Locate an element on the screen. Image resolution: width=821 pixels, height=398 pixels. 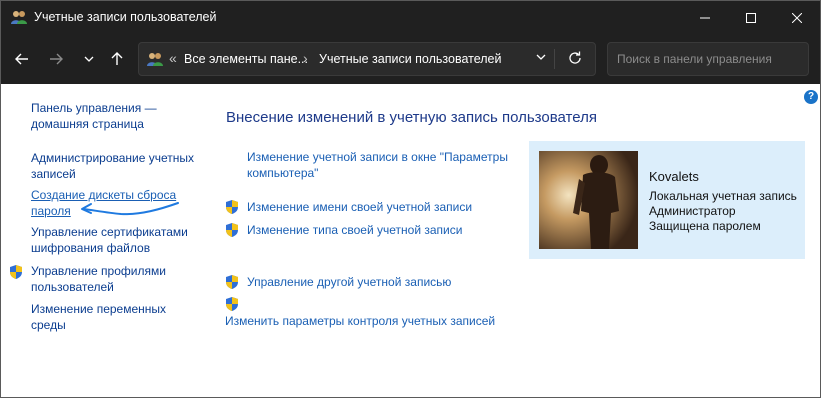
minimize-button is located at coordinates (705, 17).